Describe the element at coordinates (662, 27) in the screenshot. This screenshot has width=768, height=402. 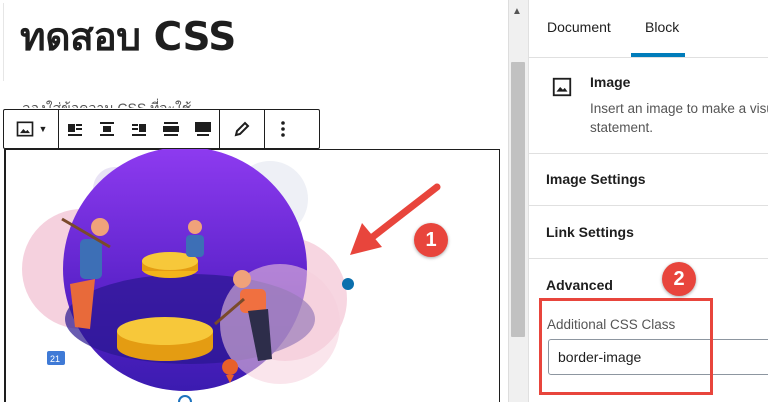
I see `tab-block: Block` at that location.